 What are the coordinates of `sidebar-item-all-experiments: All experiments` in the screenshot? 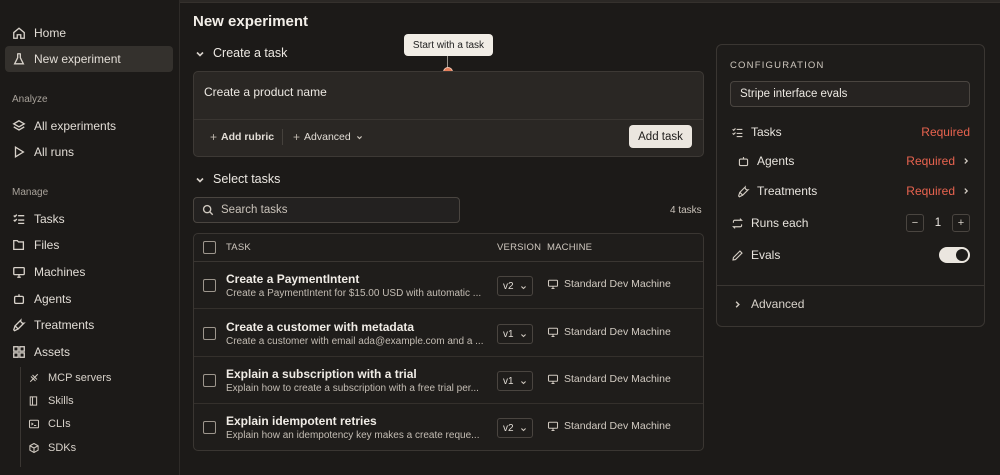 It's located at (89, 126).